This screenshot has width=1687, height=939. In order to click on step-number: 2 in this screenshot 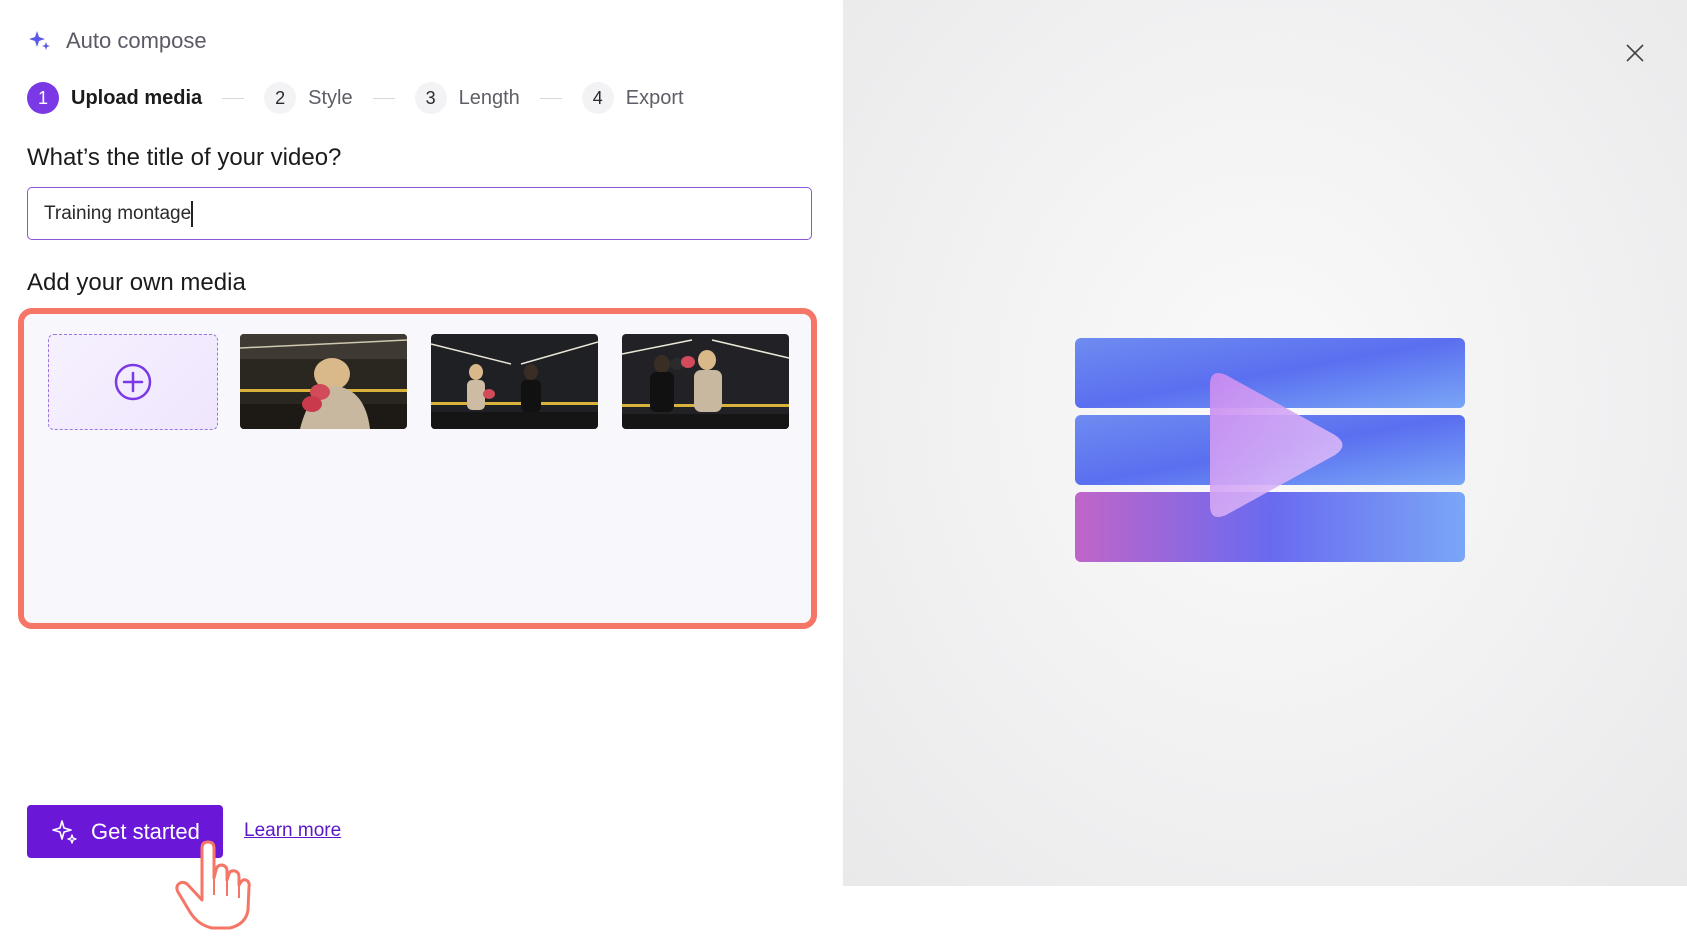, I will do `click(280, 98)`.